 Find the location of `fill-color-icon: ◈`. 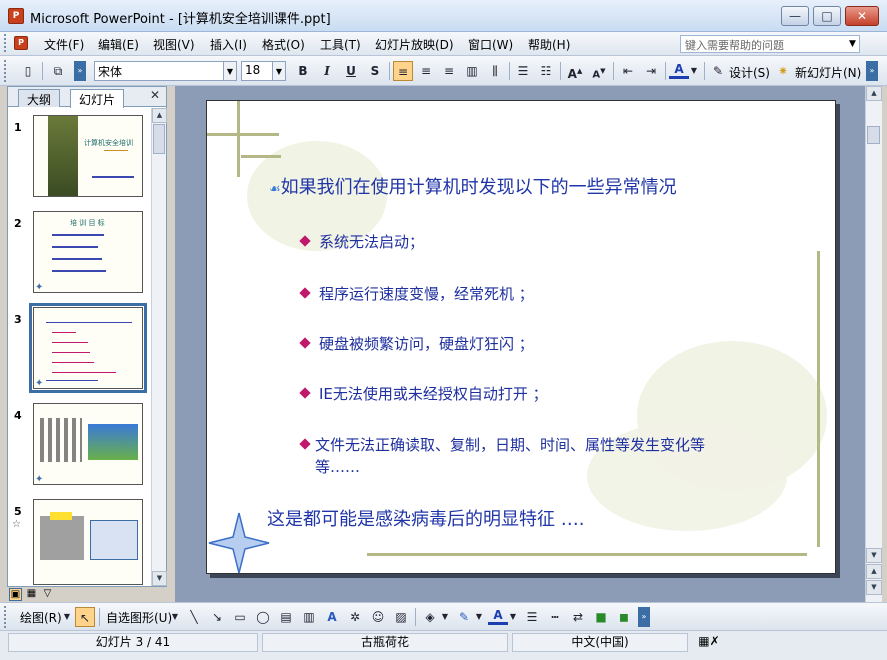

fill-color-icon: ◈ is located at coordinates (430, 617).